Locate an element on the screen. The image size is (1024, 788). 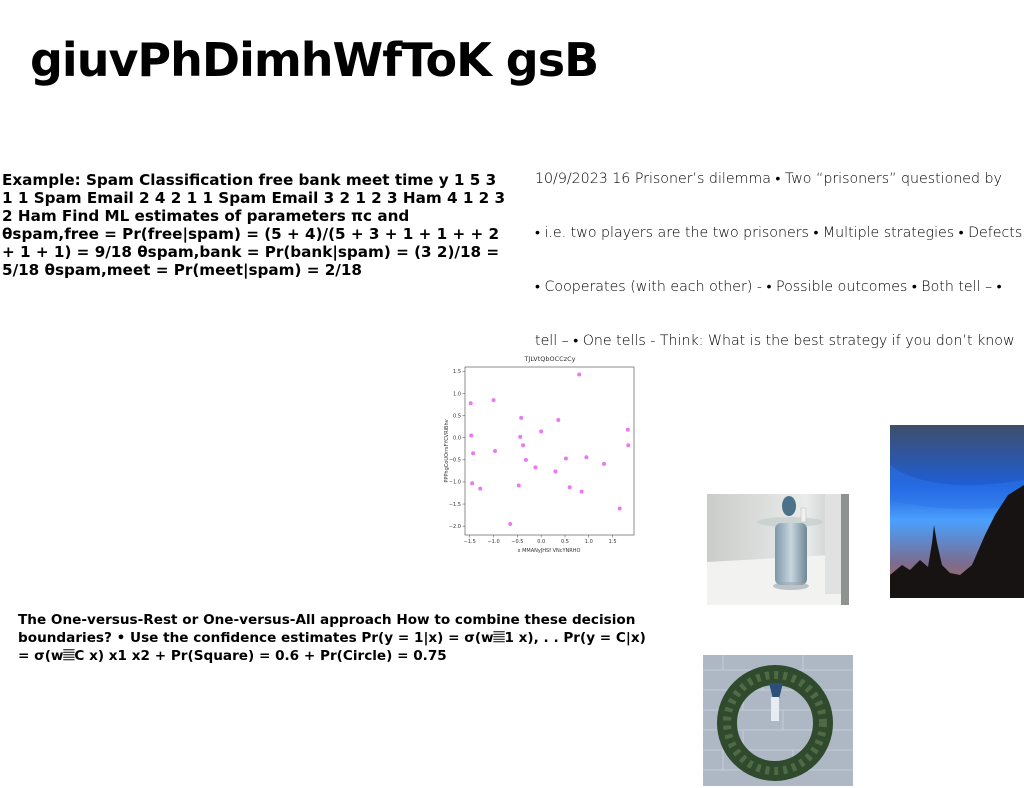
y-tick-label: −0.5 is located at coordinates (455, 461).